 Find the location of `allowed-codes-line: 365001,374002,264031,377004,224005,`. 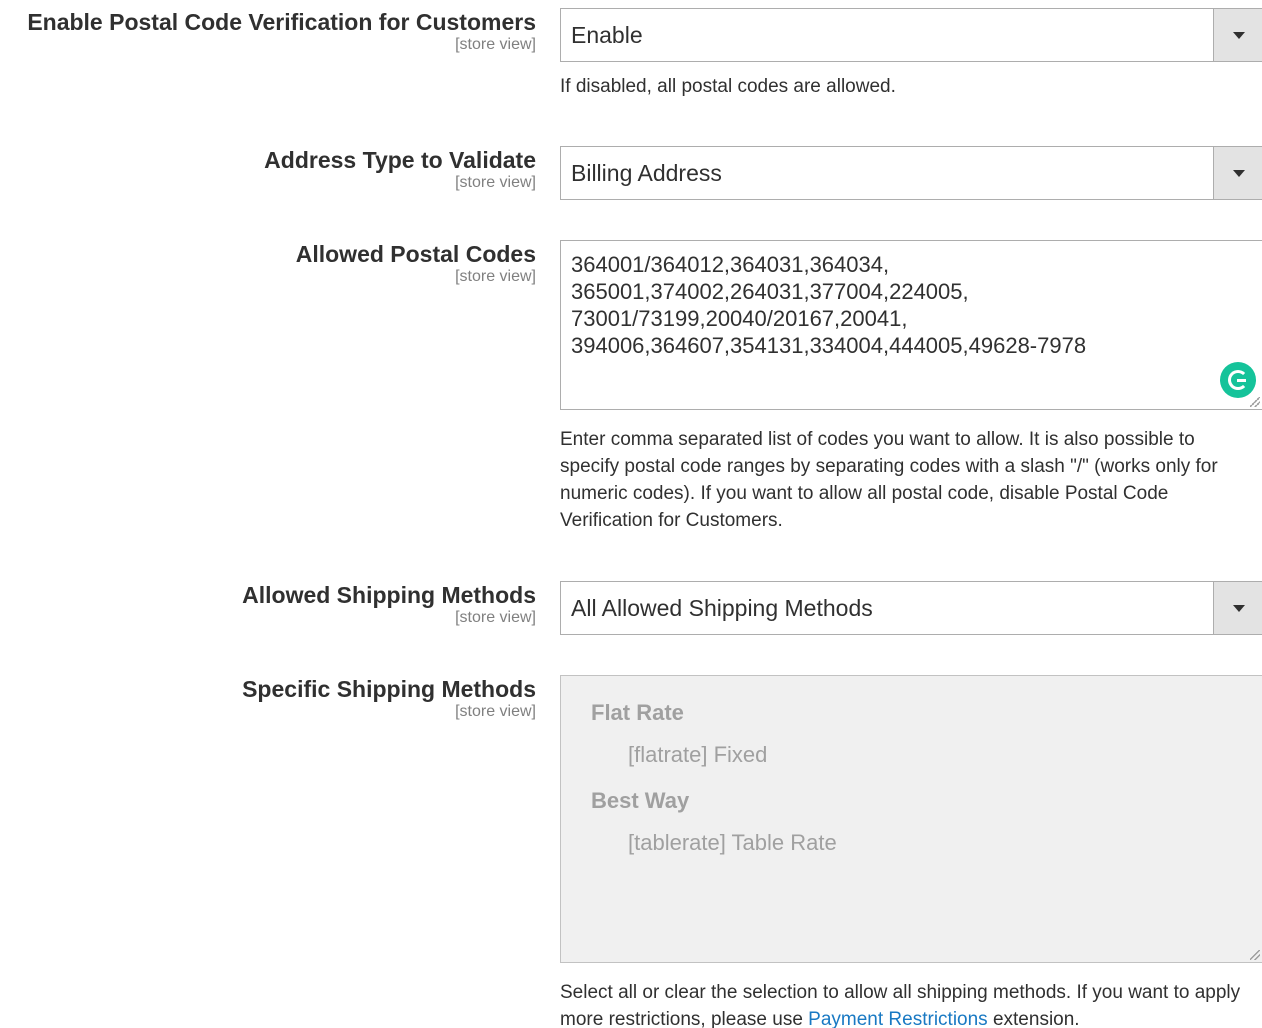

allowed-codes-line: 365001,374002,264031,377004,224005, is located at coordinates (770, 291).